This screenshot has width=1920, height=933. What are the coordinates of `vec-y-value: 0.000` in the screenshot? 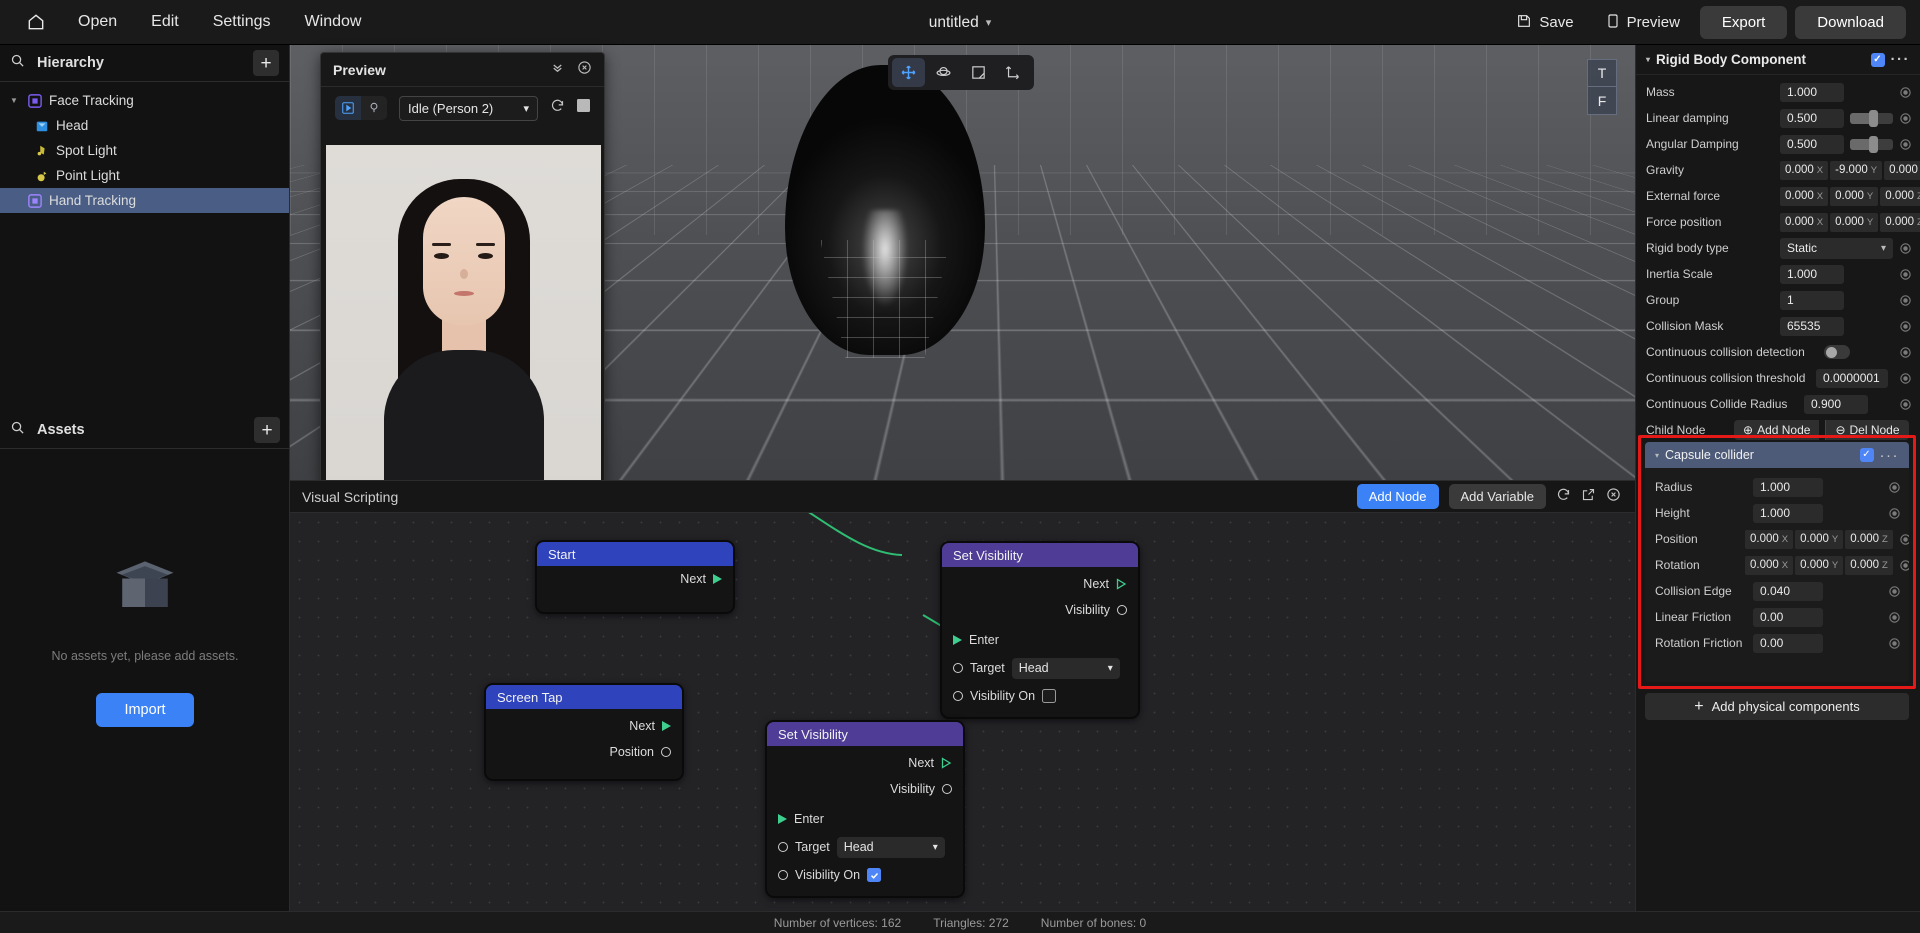 It's located at (1849, 196).